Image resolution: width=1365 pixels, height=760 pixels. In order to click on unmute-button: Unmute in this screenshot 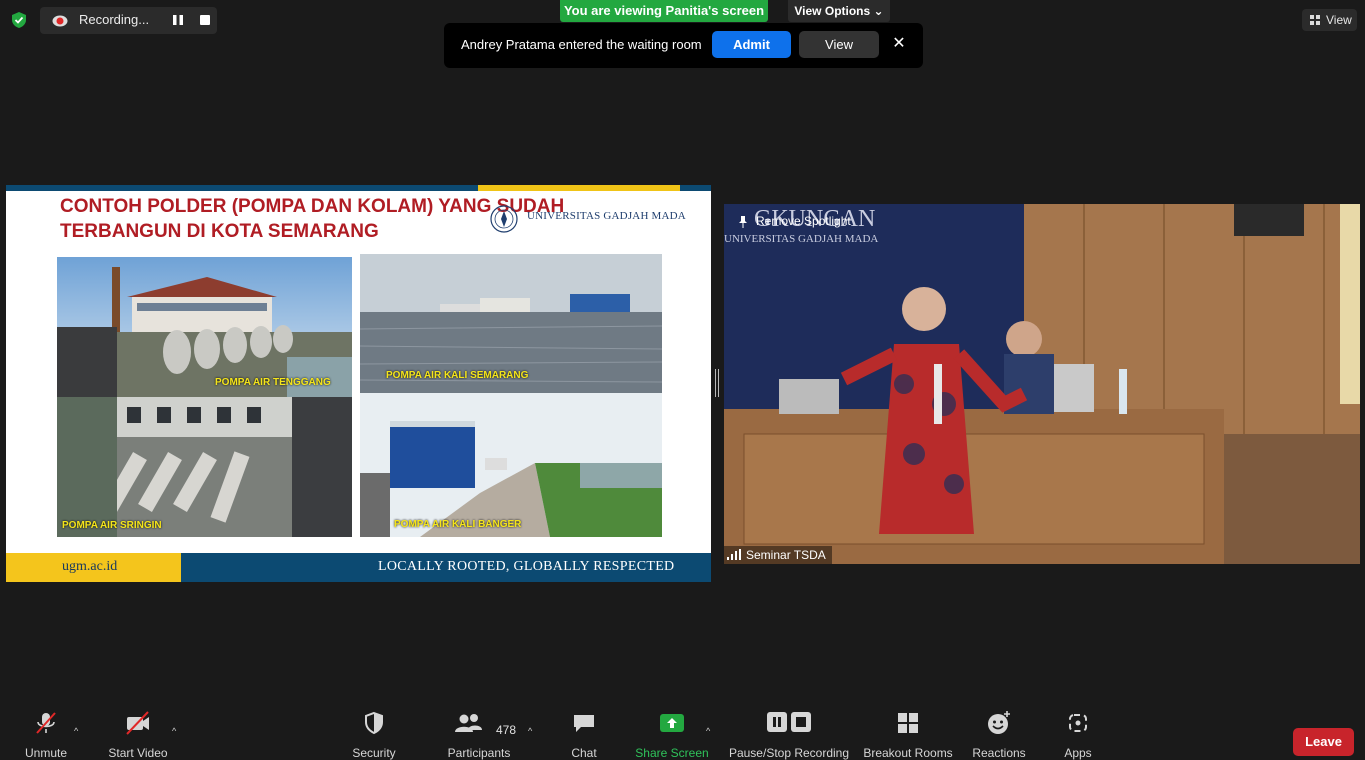, I will do `click(46, 735)`.